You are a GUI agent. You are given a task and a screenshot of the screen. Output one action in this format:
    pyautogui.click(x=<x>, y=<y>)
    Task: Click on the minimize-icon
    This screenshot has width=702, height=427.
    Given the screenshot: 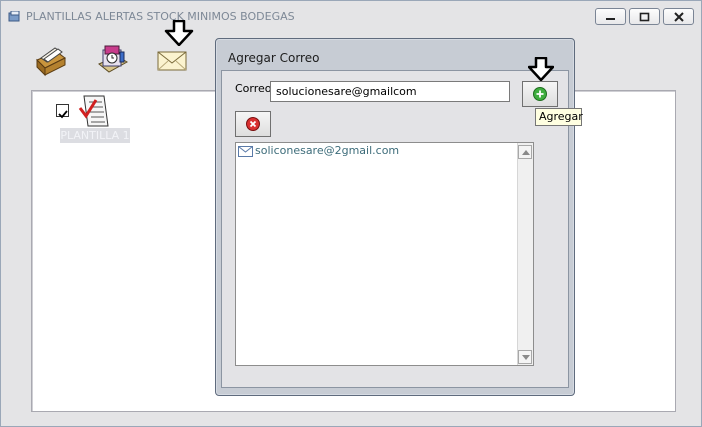 What is the action you would take?
    pyautogui.click(x=610, y=19)
    